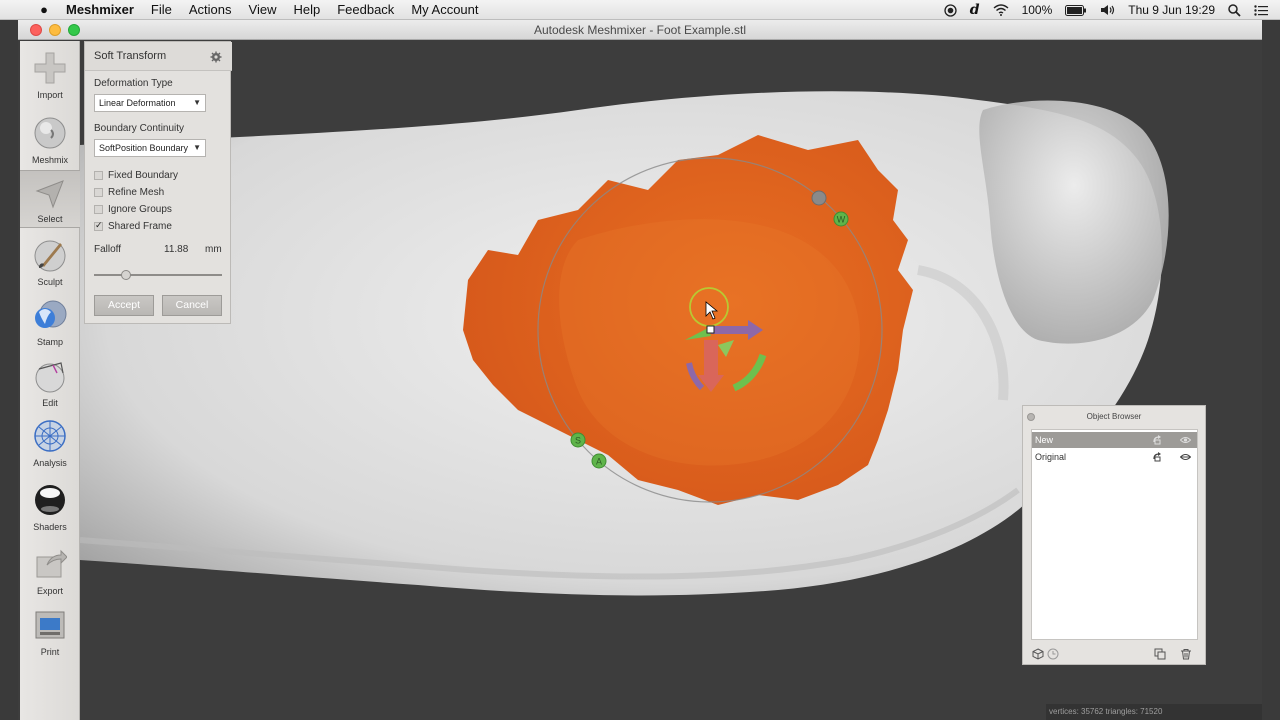 This screenshot has width=1280, height=720. I want to click on zoom-window-button, so click(74, 30).